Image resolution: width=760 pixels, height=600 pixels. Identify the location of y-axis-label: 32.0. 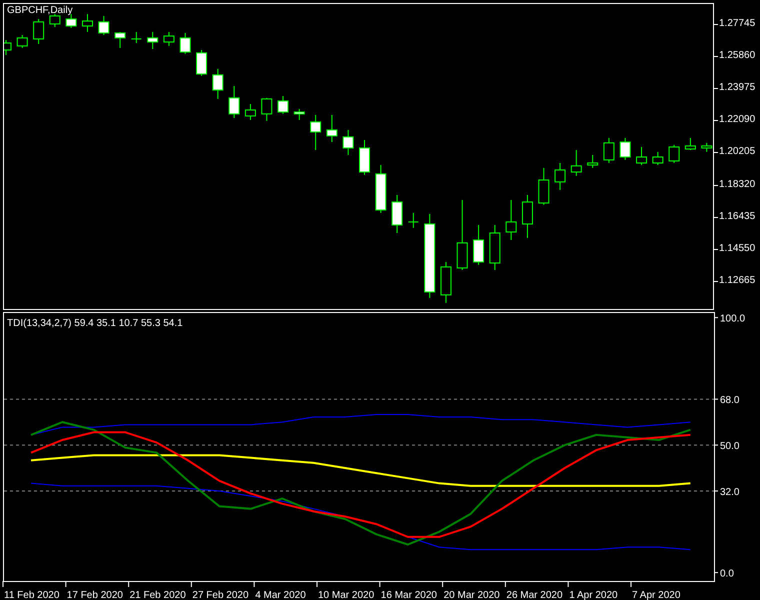
(730, 492).